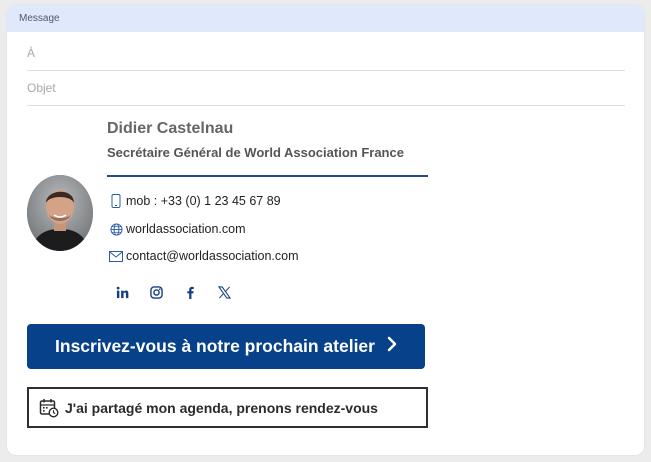  I want to click on envelope-icon, so click(116, 256).